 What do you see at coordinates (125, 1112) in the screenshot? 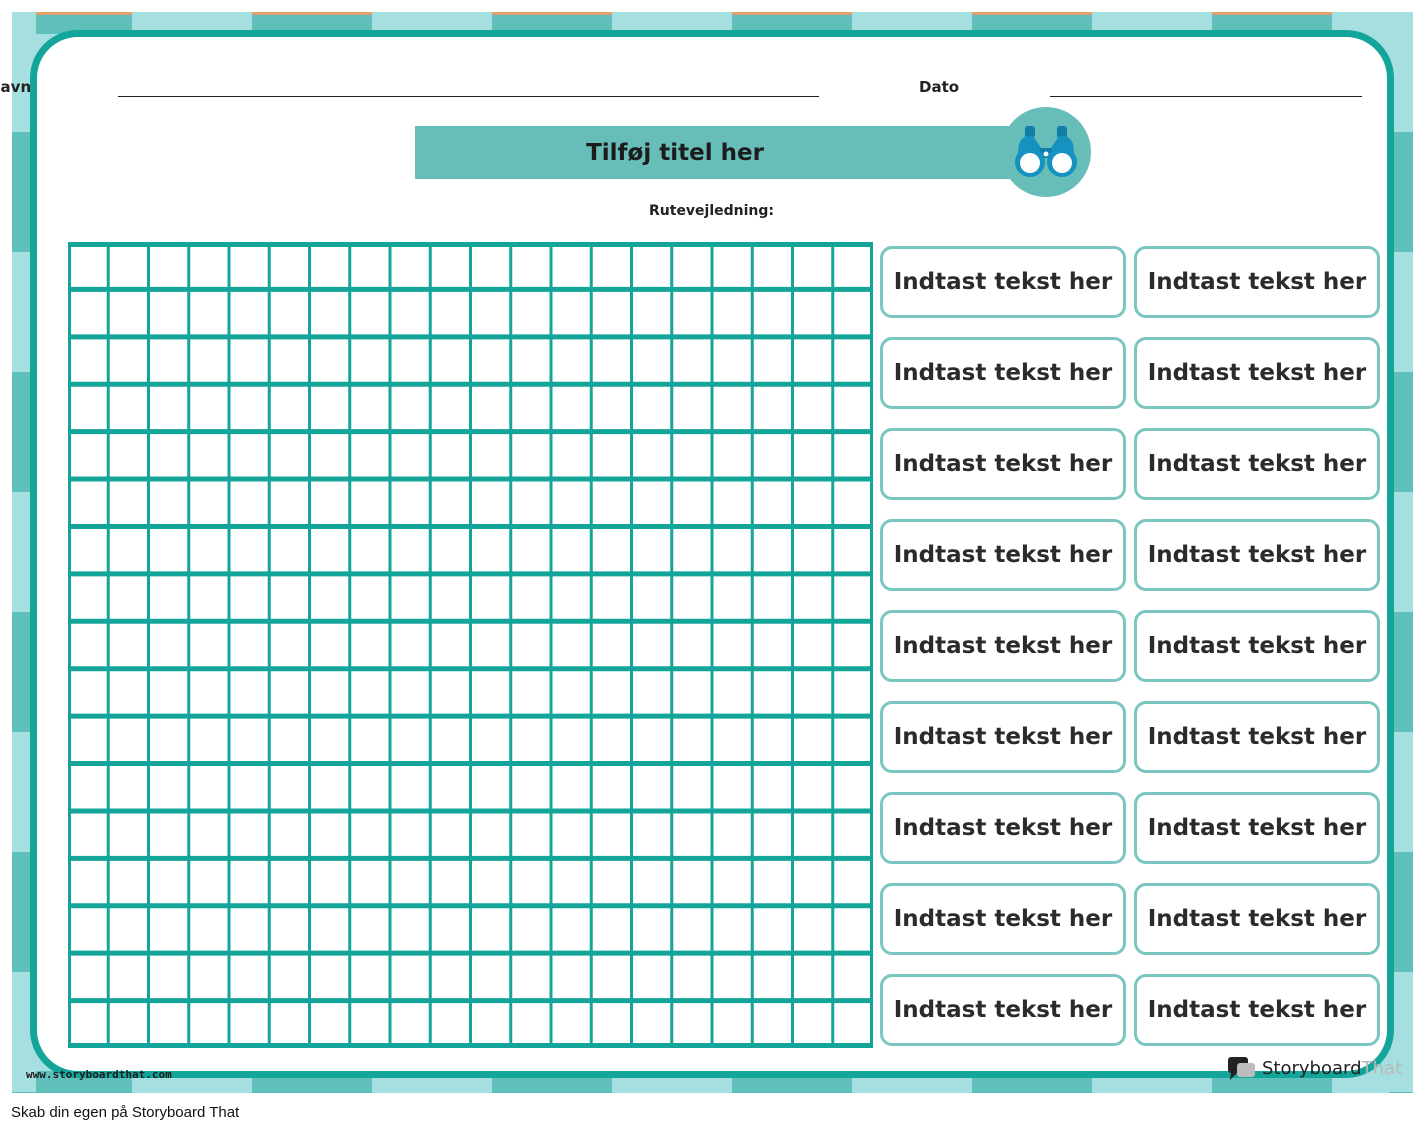
I see `create-your-own-note: Skab din egen på Storyboard That` at bounding box center [125, 1112].